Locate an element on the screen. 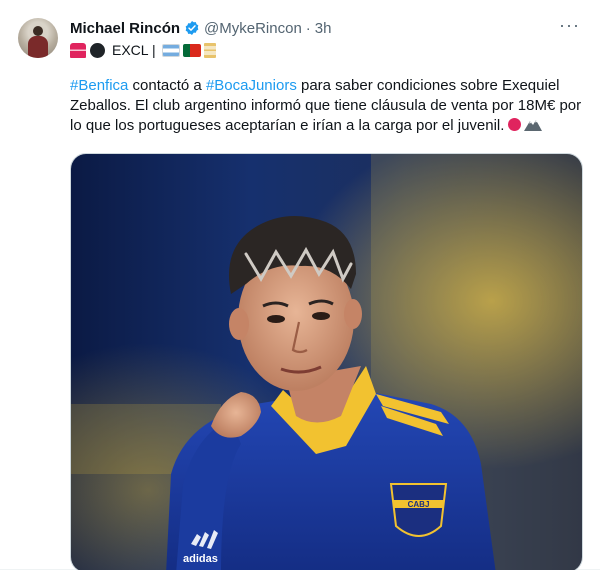 This screenshot has height=570, width=600. club-badge-text: CABJ is located at coordinates (419, 504).